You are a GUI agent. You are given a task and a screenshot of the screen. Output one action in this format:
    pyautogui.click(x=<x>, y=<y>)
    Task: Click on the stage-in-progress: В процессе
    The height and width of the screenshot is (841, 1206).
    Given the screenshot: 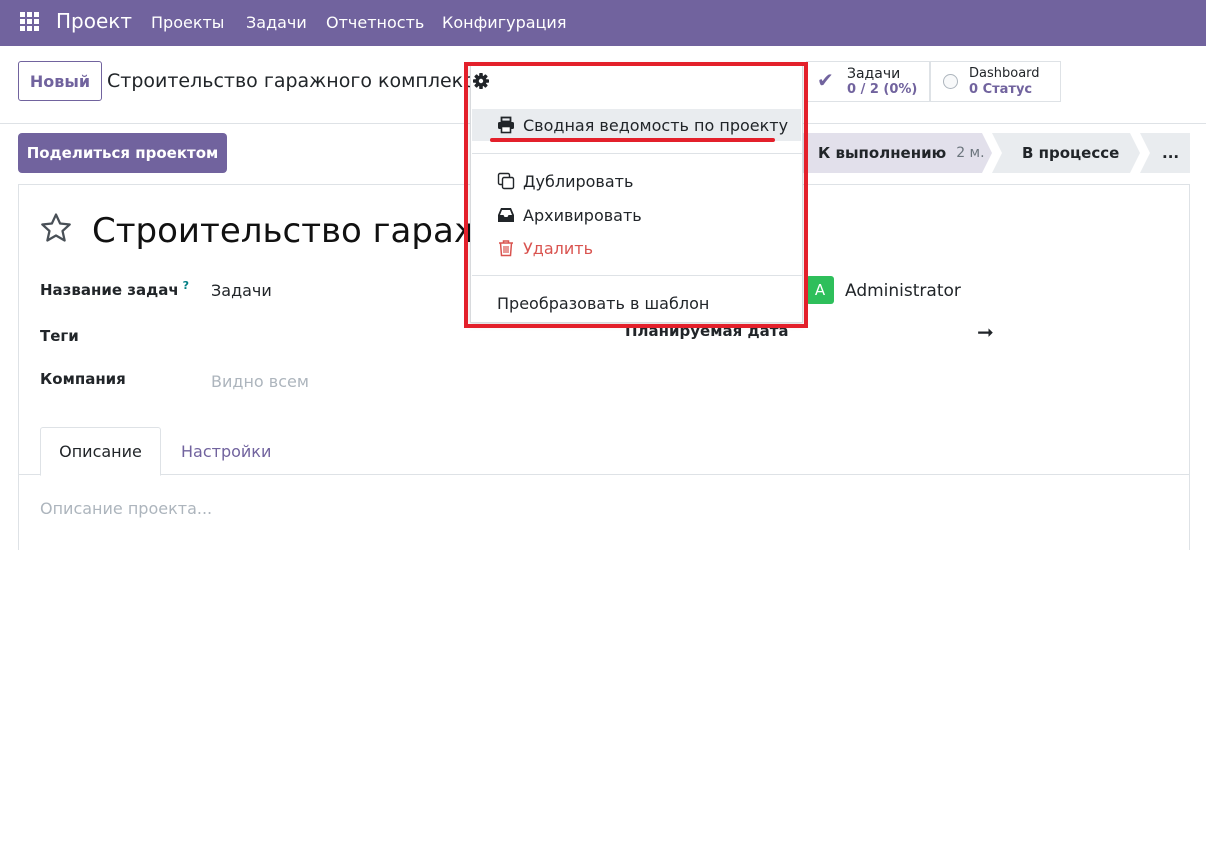 What is the action you would take?
    pyautogui.click(x=1066, y=153)
    